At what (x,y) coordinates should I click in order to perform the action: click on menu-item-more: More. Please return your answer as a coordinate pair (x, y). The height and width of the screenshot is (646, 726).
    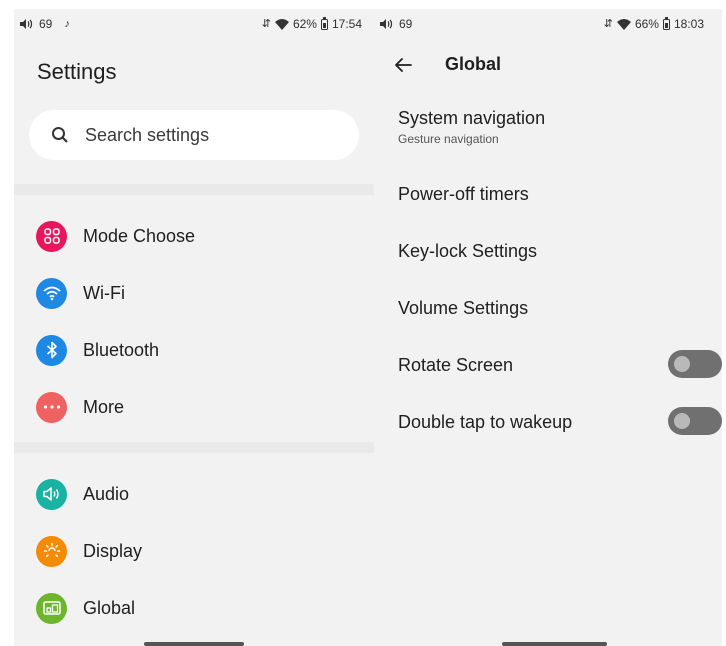
    Looking at the image, I should click on (80, 407).